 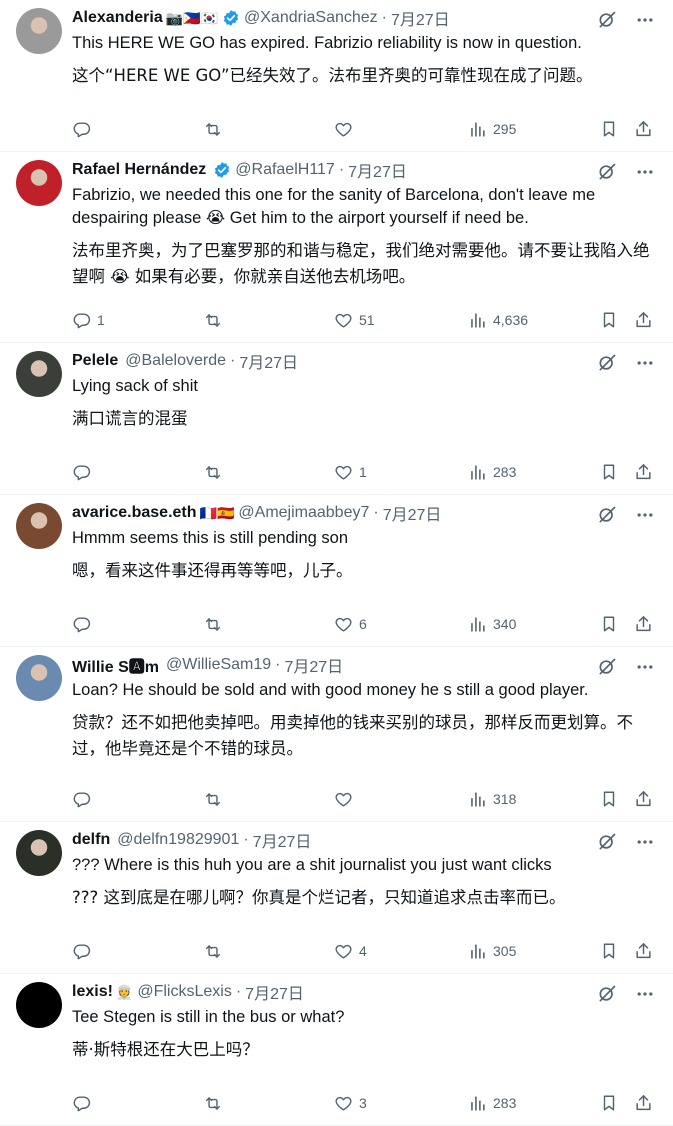 I want to click on bookmark-icon, so click(x=609, y=129).